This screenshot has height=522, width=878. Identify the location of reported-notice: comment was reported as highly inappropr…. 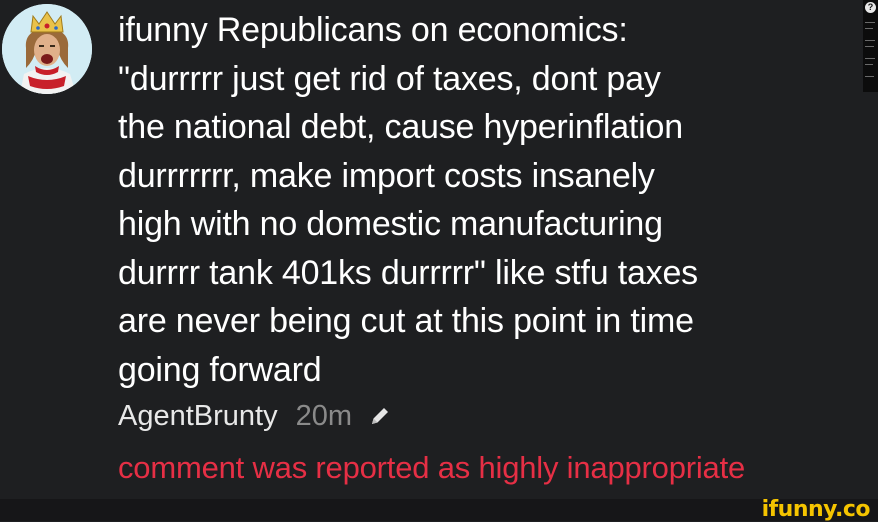
(432, 467).